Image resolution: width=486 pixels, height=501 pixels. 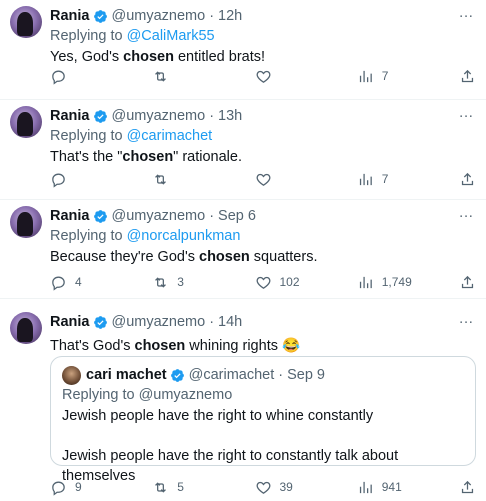 I want to click on reply-count: 4, so click(x=78, y=282).